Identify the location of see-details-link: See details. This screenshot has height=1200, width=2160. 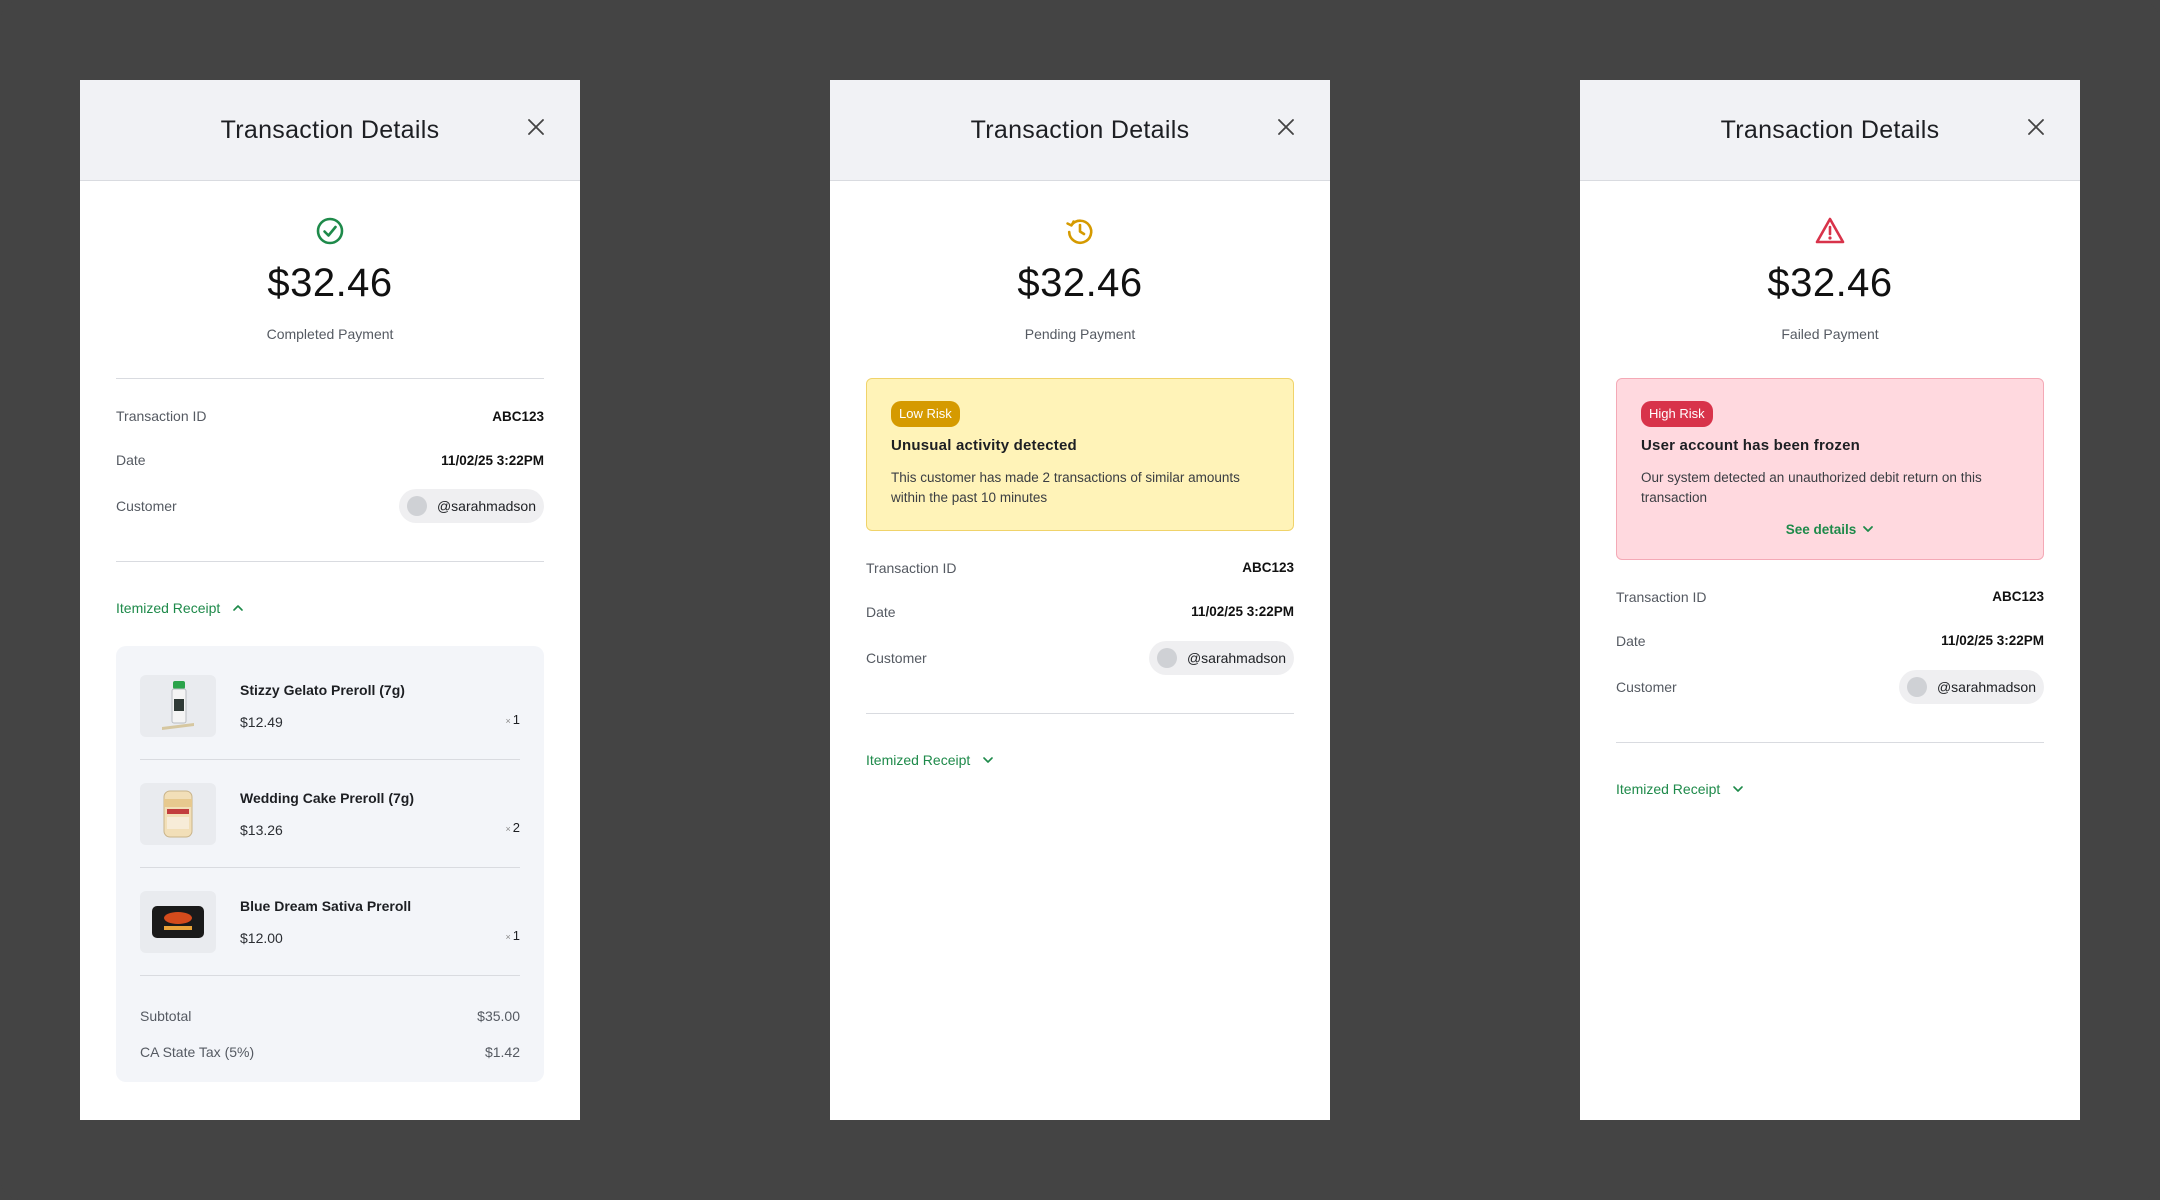
(1830, 529).